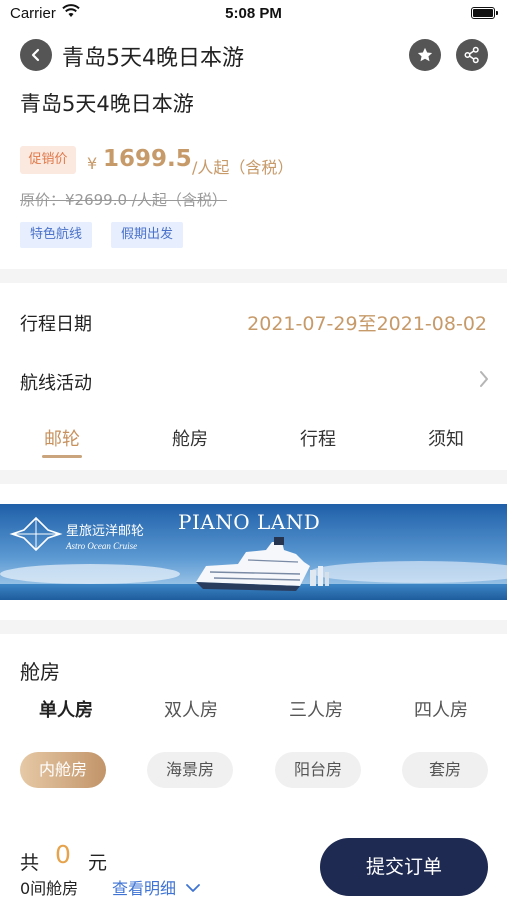 This screenshot has height=900, width=507. I want to click on share-button, so click(472, 55).